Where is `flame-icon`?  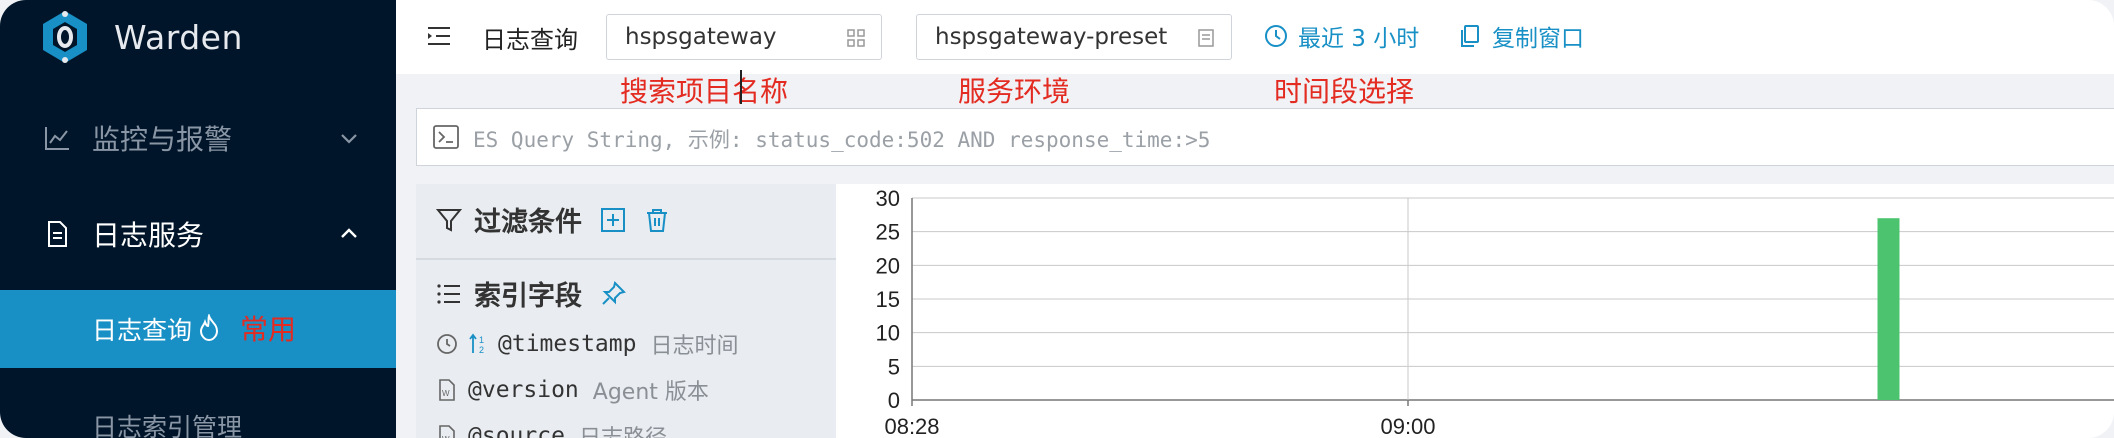 flame-icon is located at coordinates (209, 328).